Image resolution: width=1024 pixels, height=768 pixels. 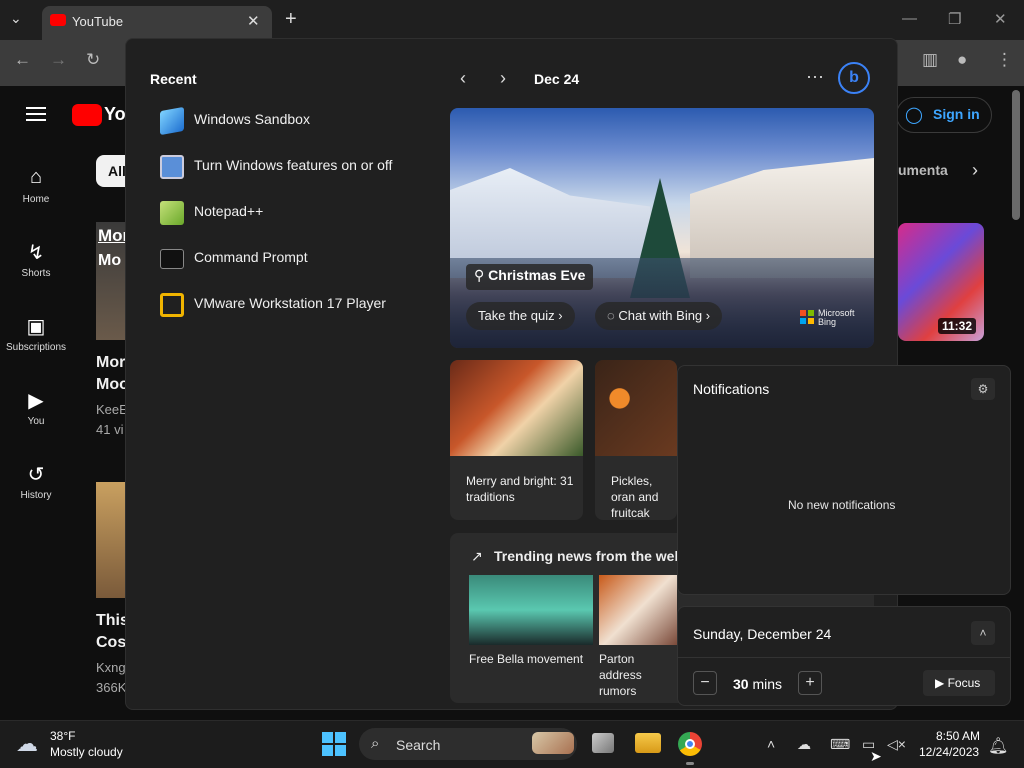 I want to click on view-count: 41 vi, so click(x=110, y=429).